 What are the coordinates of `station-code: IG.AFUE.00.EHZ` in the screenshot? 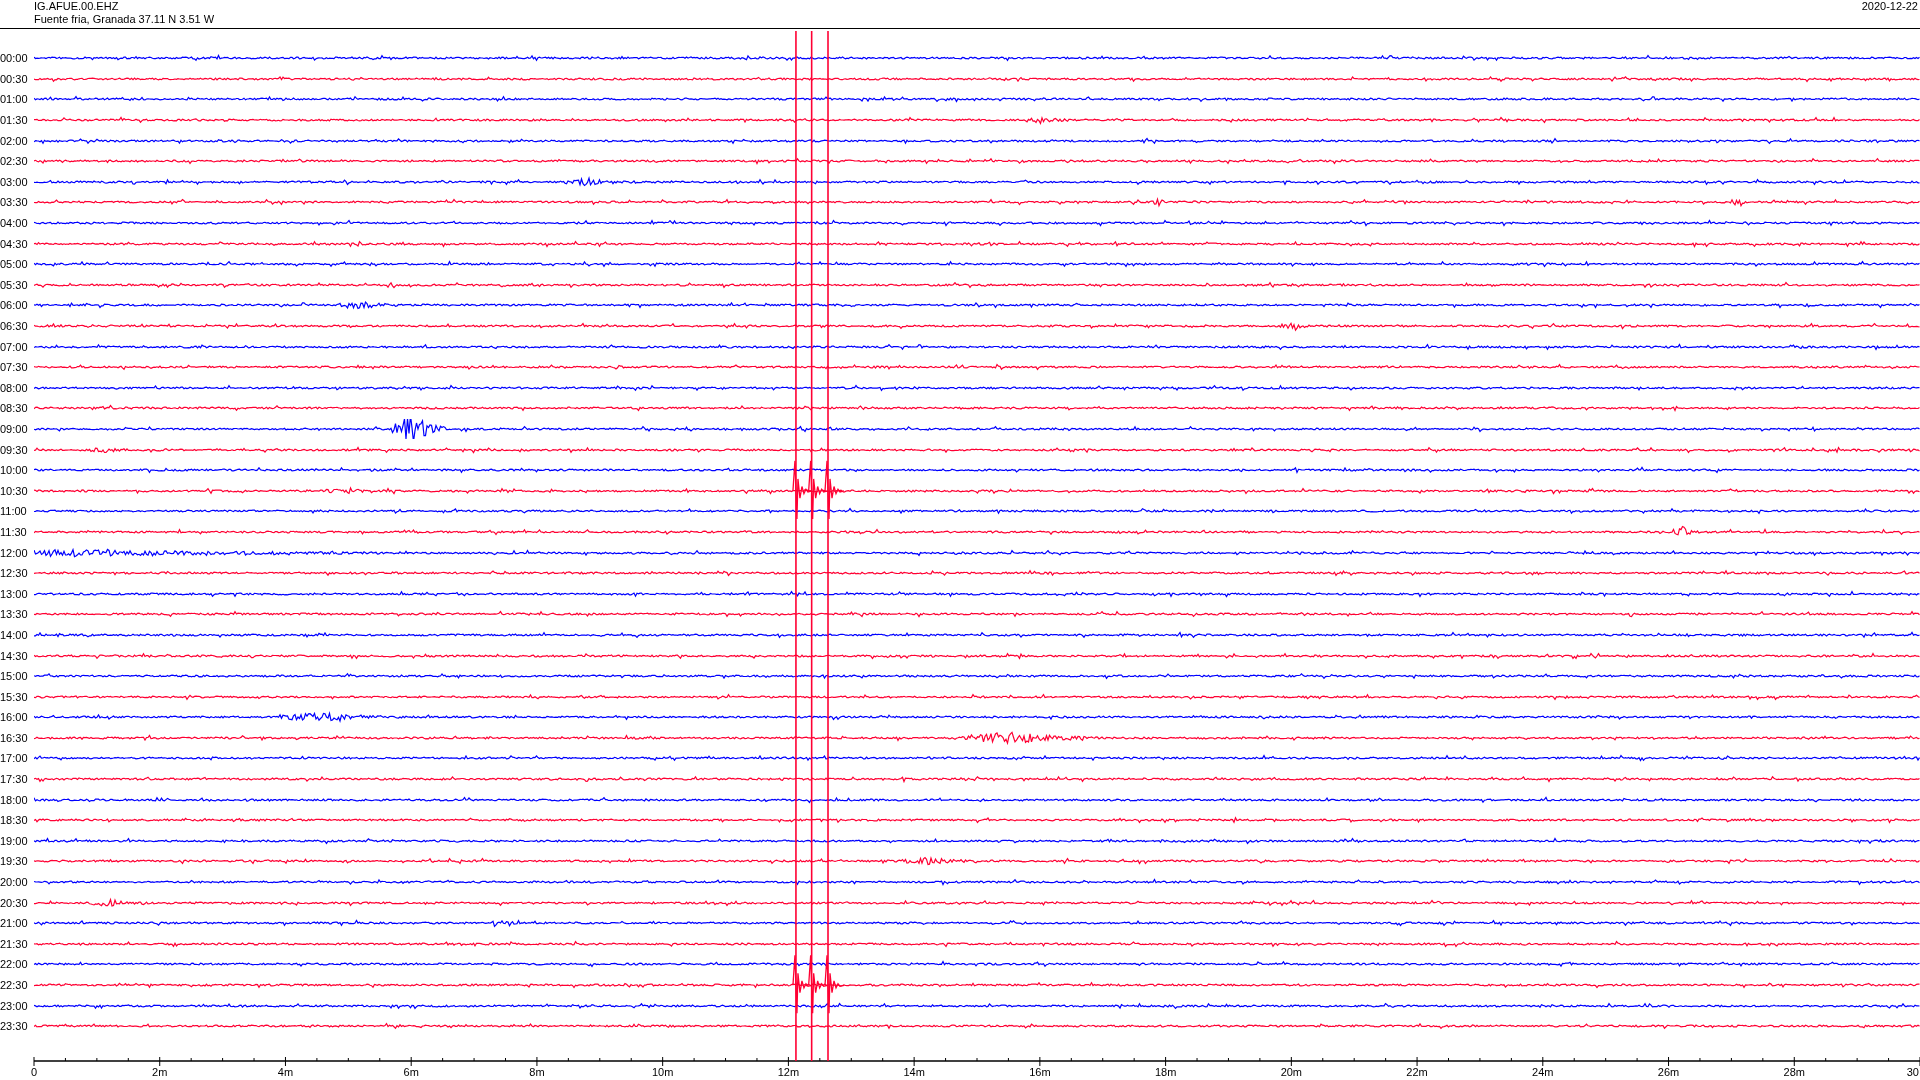 It's located at (77, 6).